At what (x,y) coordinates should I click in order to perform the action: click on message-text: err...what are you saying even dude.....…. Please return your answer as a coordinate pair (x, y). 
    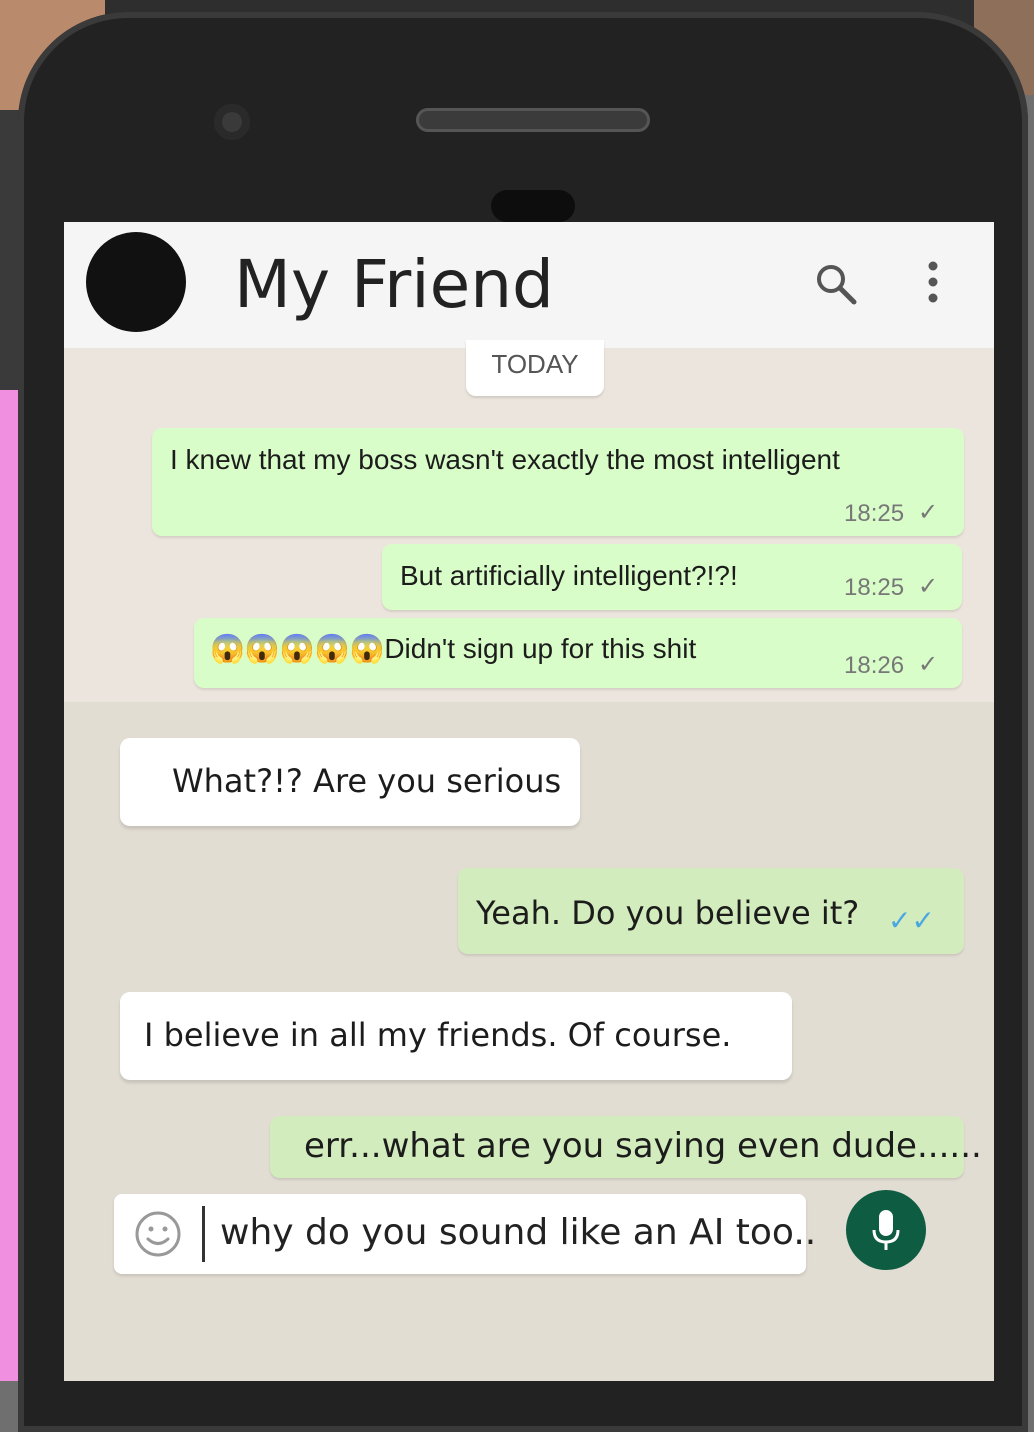
    Looking at the image, I should click on (643, 1146).